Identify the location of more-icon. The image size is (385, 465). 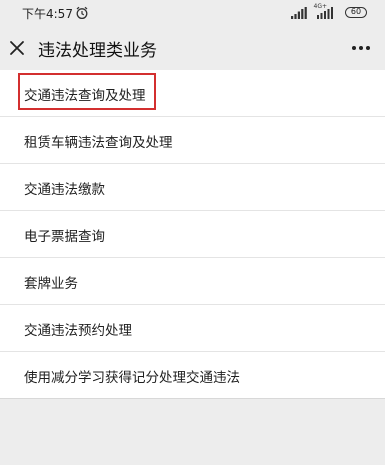
(361, 48).